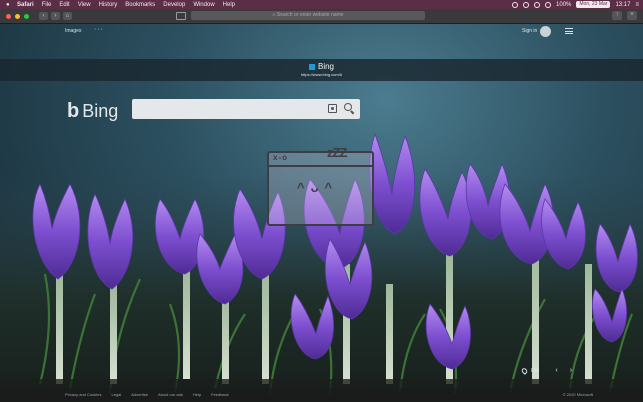 Image resolution: width=643 pixels, height=402 pixels. I want to click on toolbar-right: ↑ +, so click(624, 15).